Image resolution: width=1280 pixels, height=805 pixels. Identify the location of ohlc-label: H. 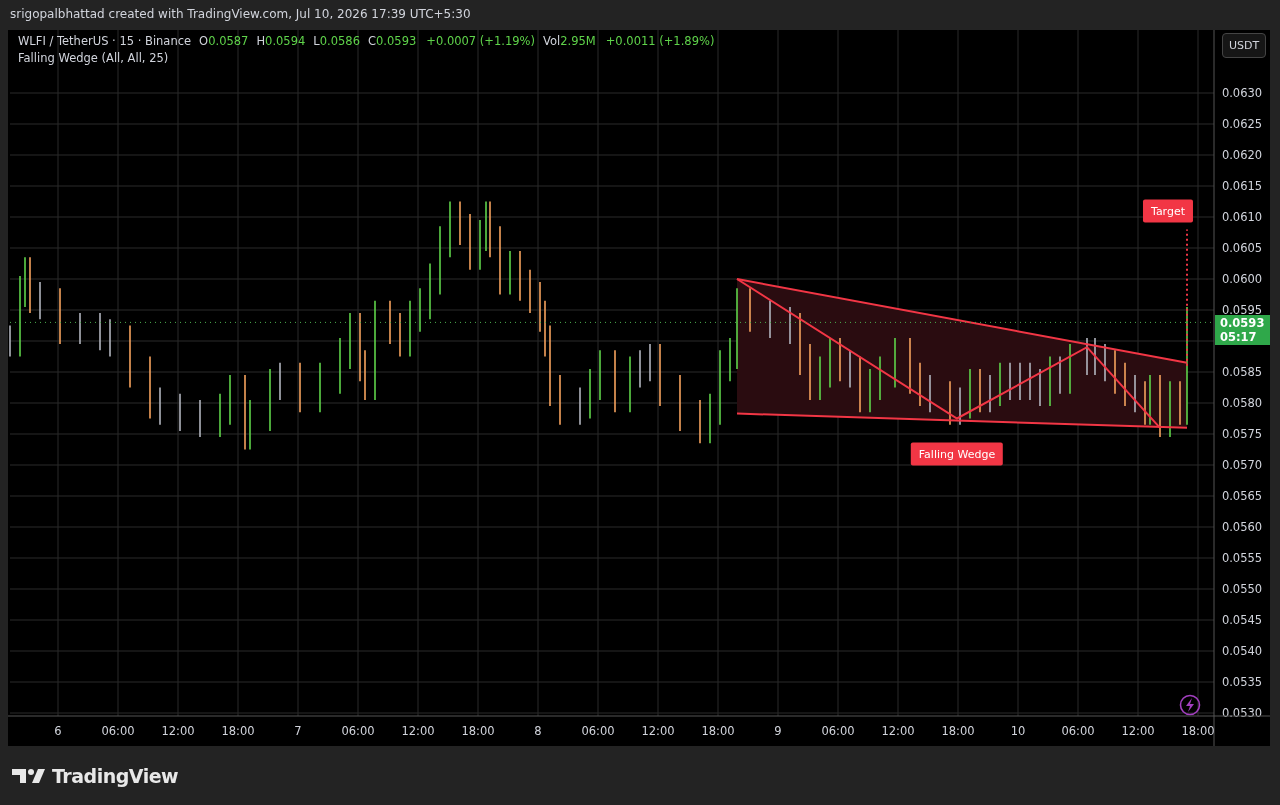
(261, 41).